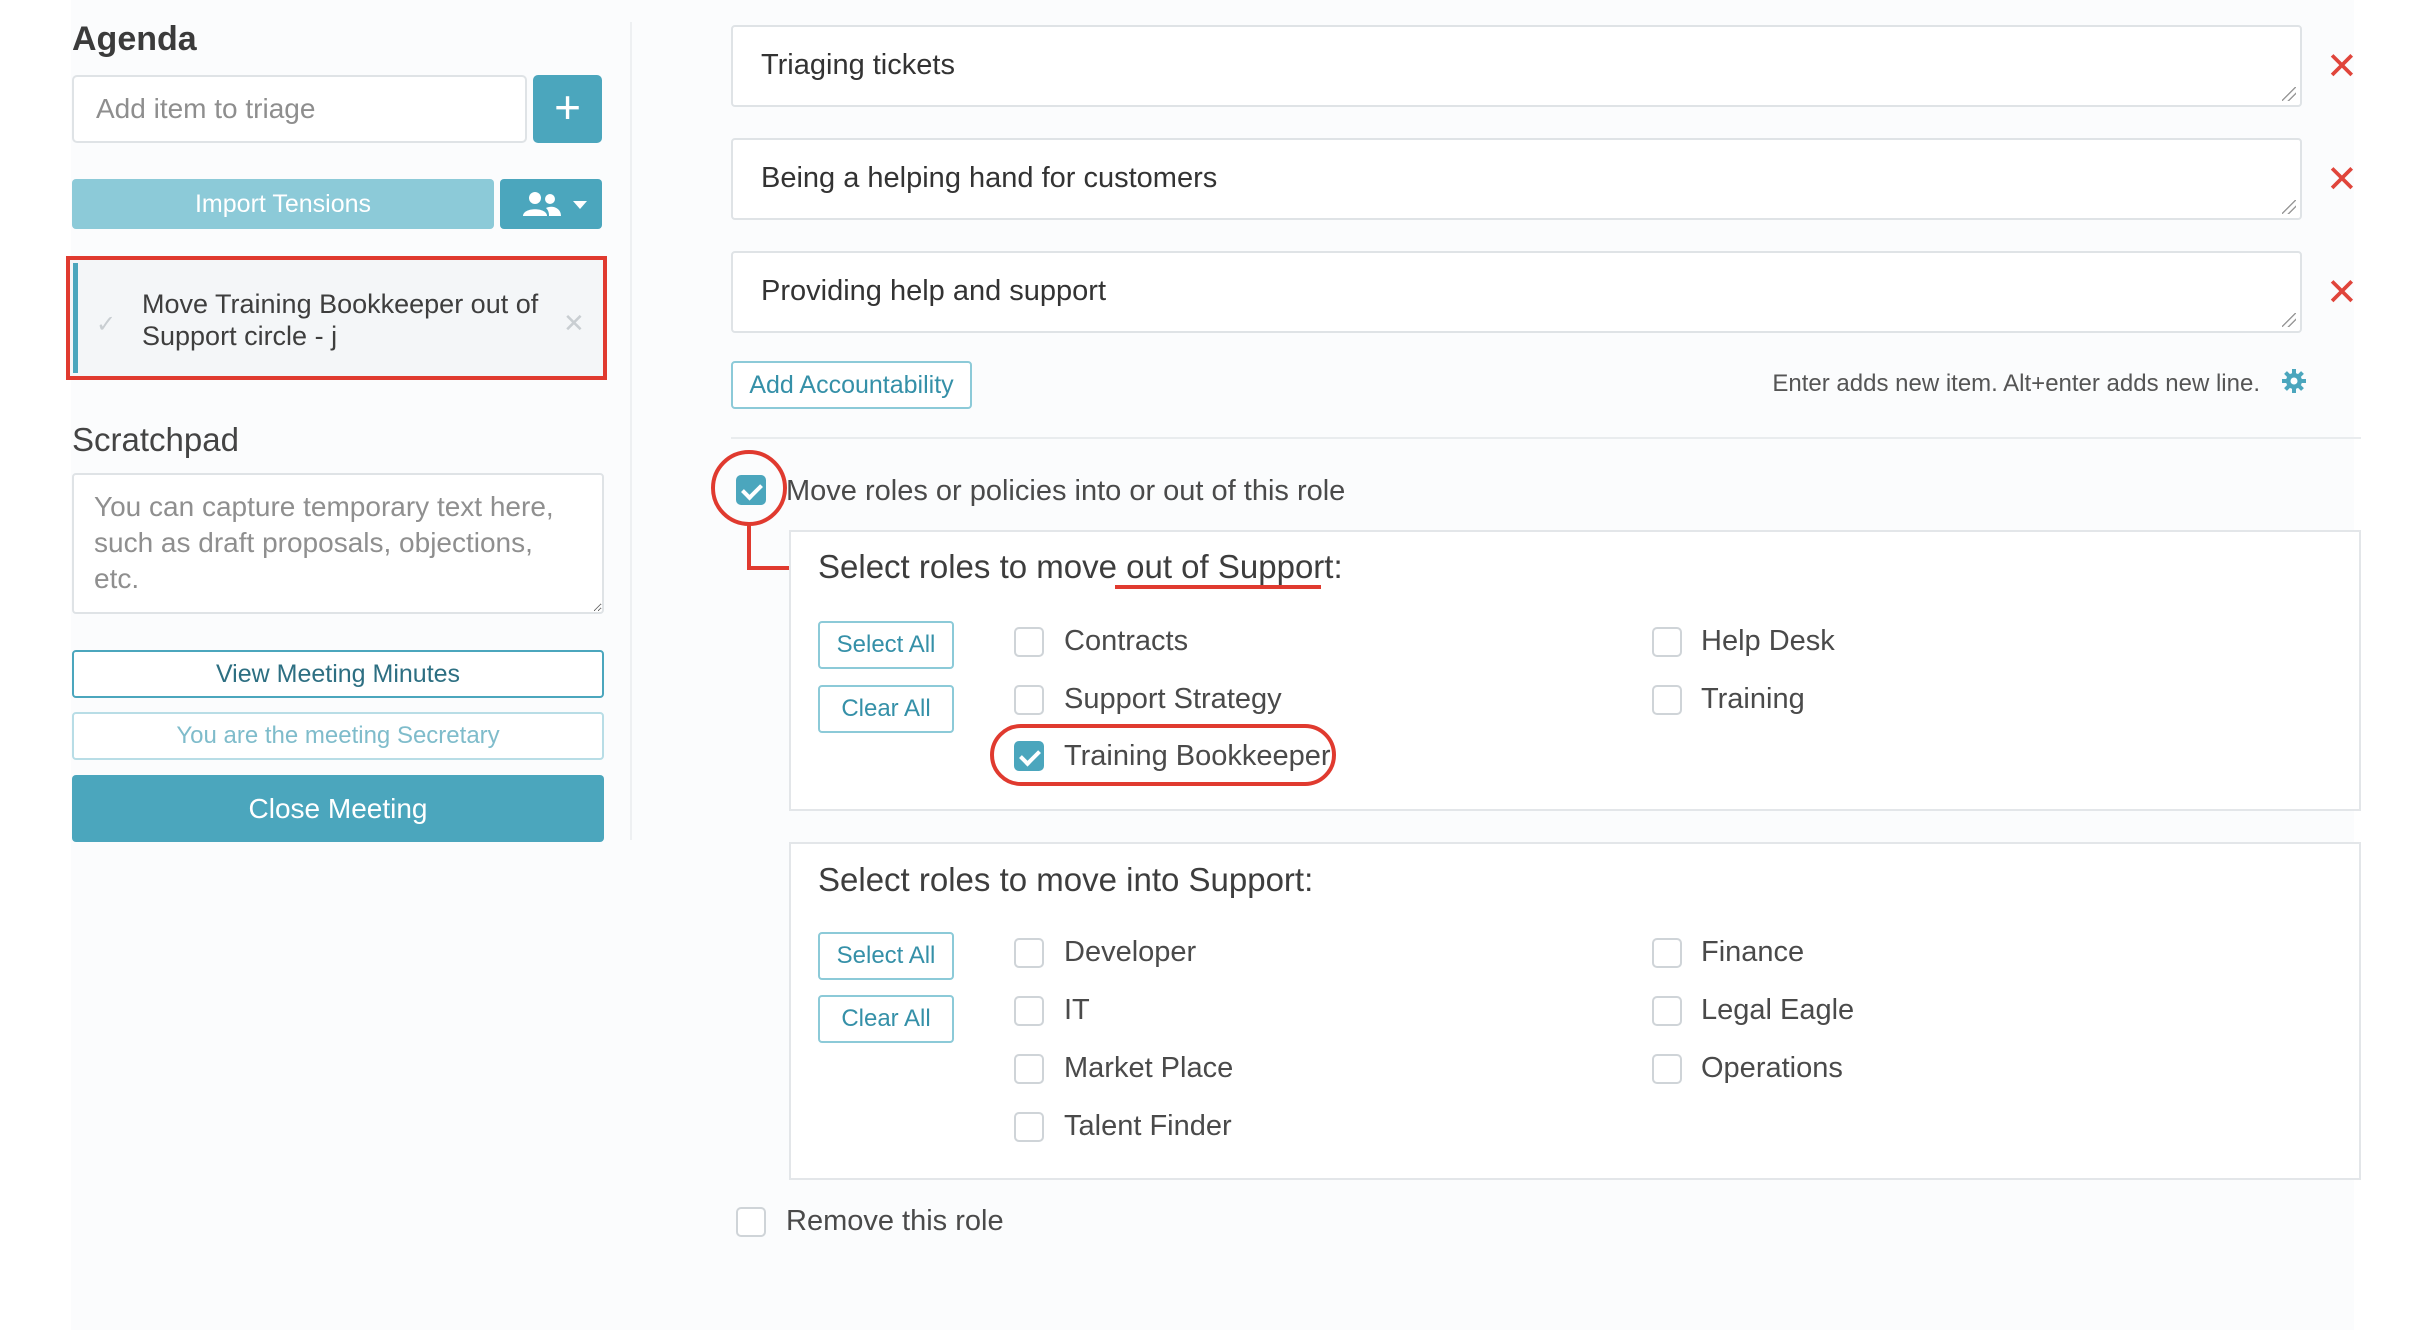  I want to click on import-tensions-button: Import Tensions, so click(283, 204).